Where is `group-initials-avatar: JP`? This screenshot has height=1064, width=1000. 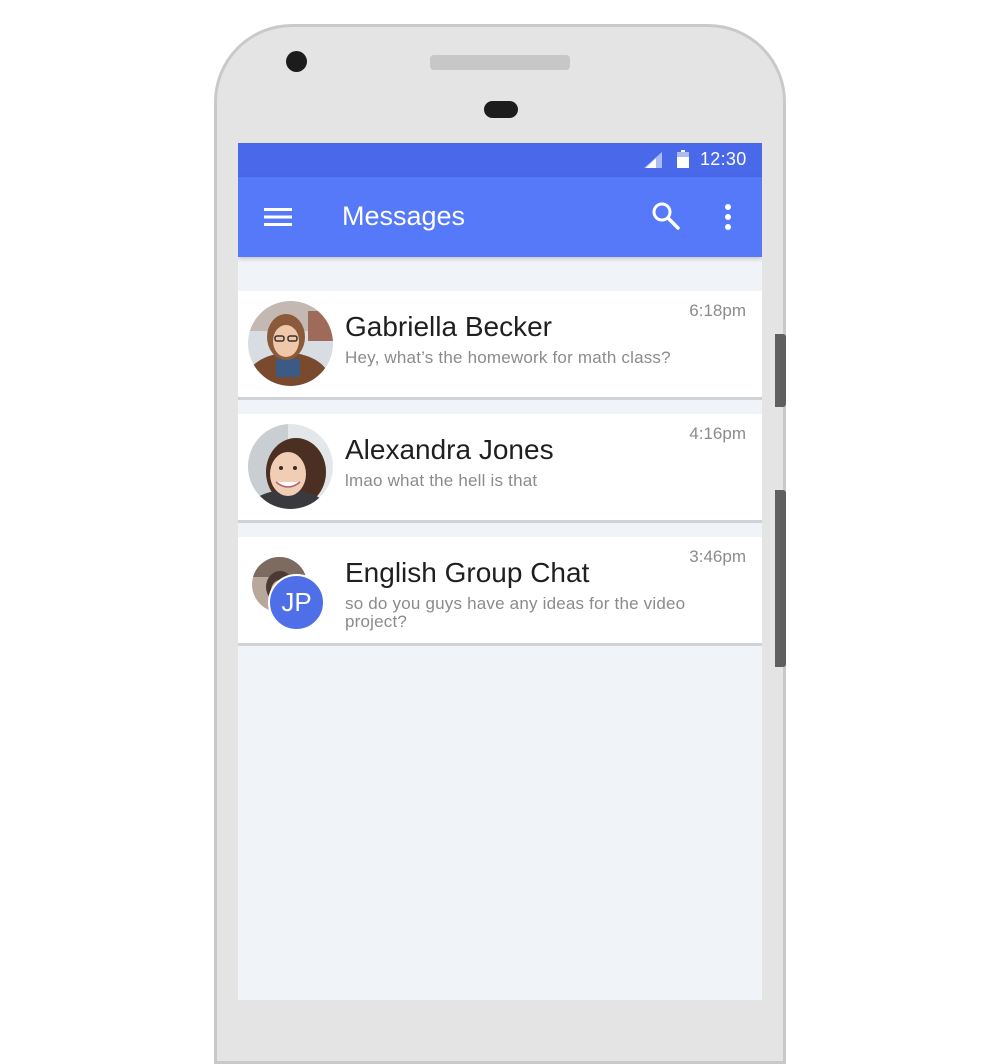 group-initials-avatar: JP is located at coordinates (296, 602).